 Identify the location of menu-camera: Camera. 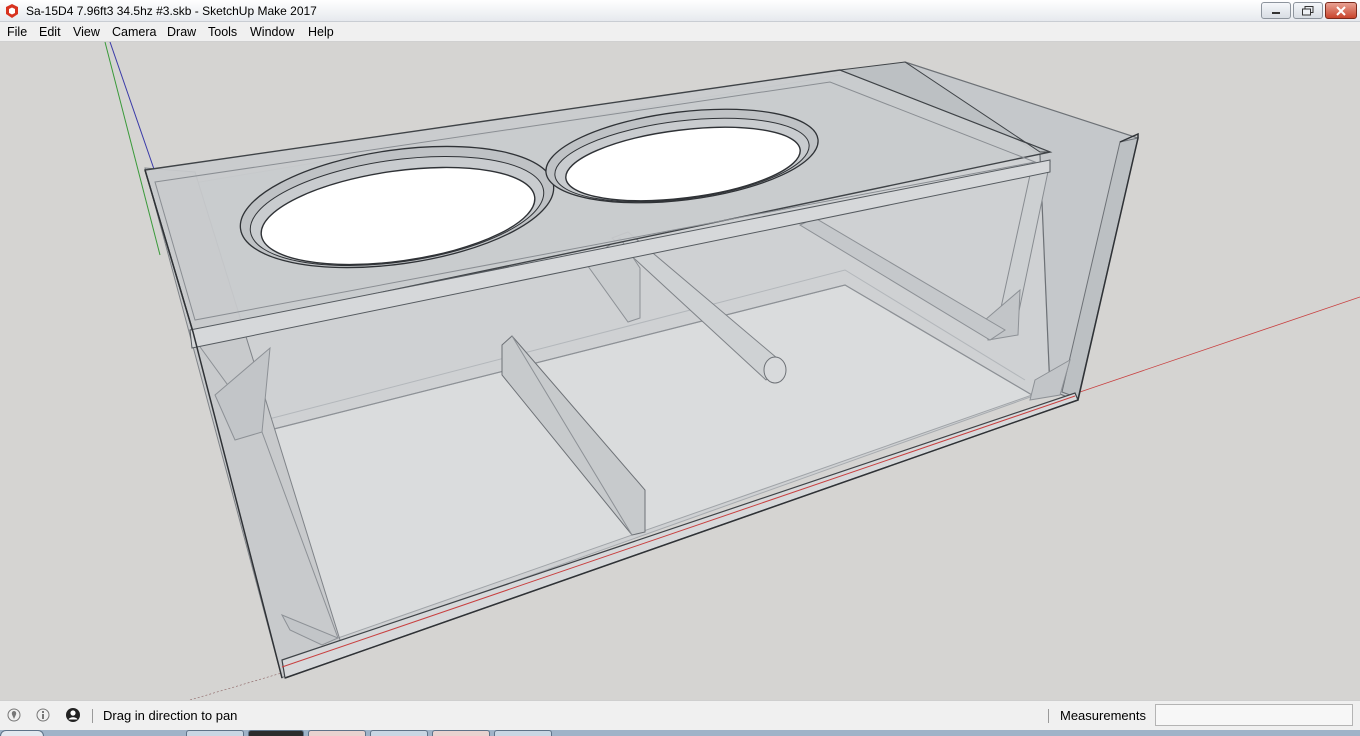
(134, 32).